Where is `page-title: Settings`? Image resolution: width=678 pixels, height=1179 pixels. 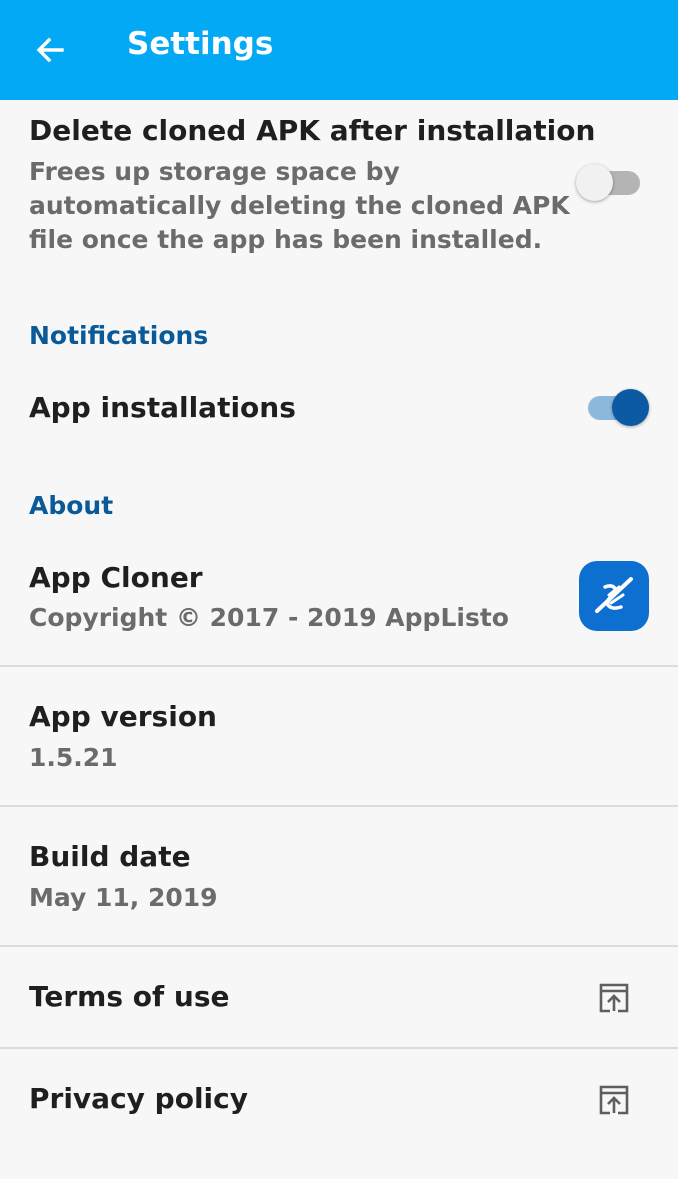 page-title: Settings is located at coordinates (200, 44).